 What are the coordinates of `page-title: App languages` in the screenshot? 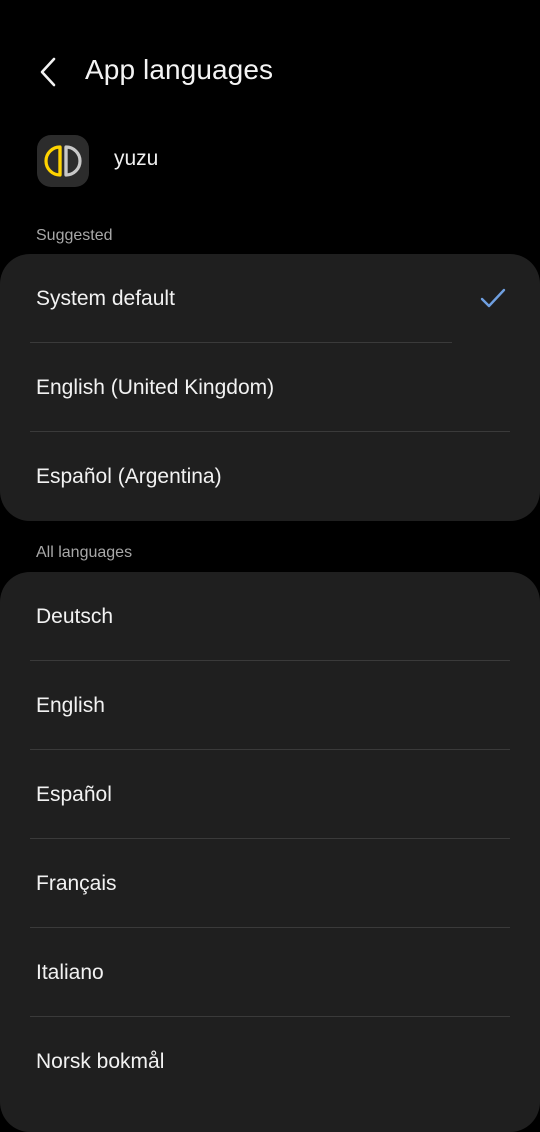 It's located at (179, 69).